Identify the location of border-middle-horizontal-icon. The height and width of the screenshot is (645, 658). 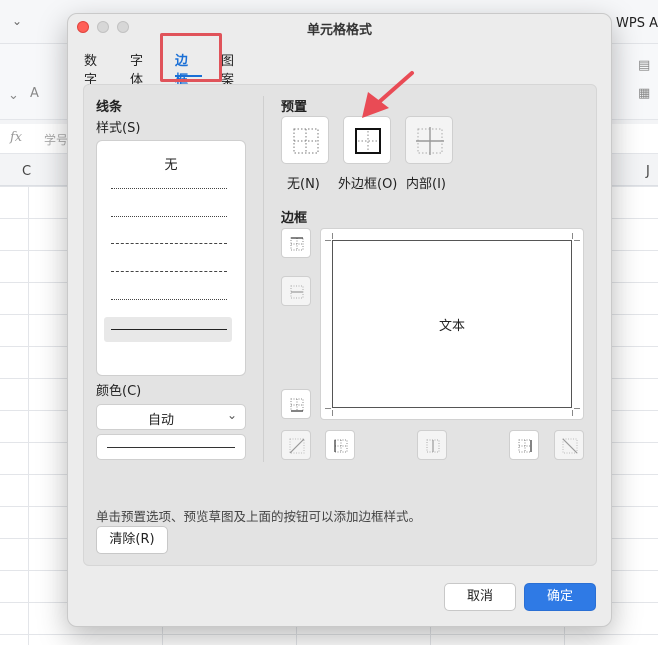
(297, 292).